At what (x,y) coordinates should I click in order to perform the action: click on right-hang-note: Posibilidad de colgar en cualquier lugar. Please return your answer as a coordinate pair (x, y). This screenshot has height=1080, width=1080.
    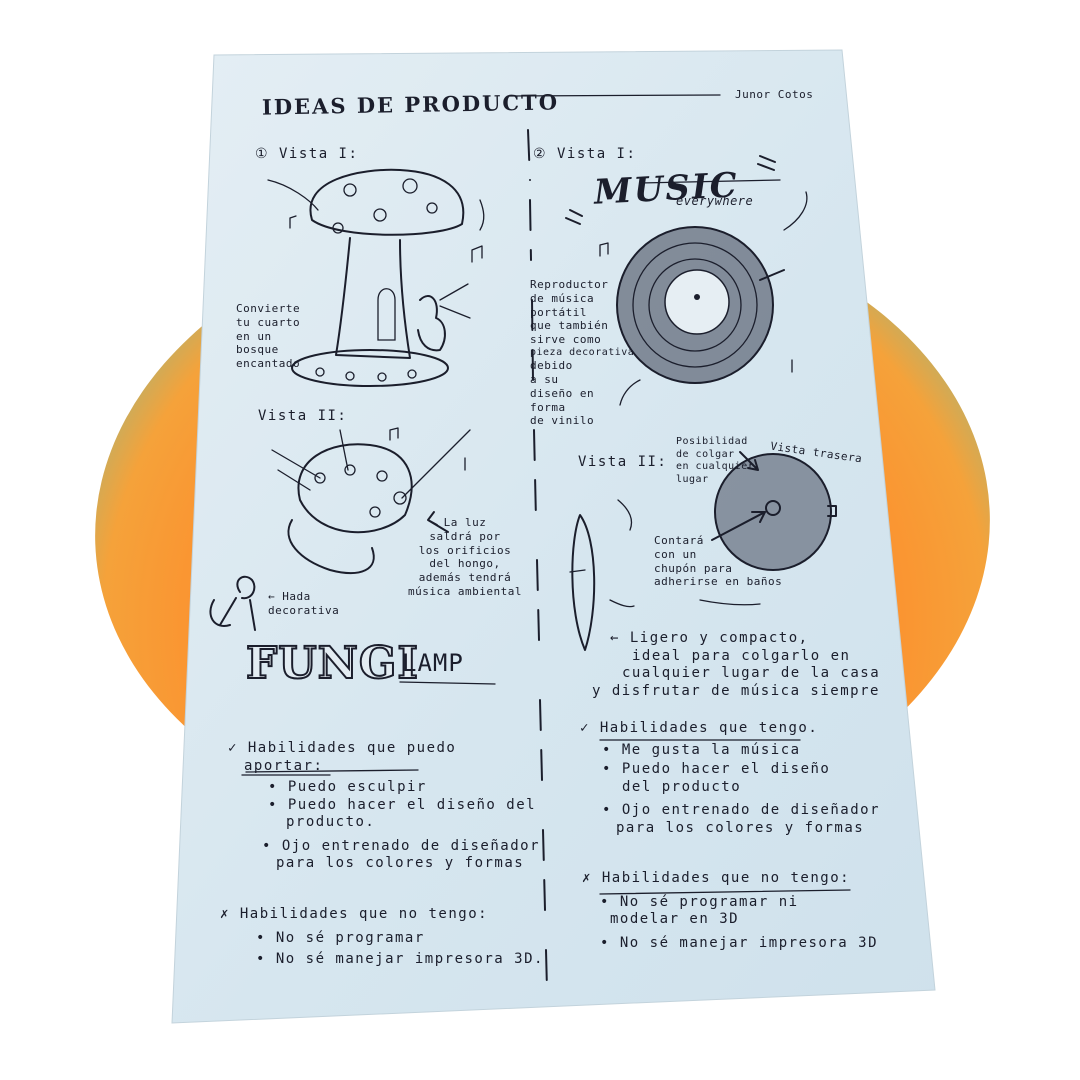
    Looking at the image, I should click on (715, 460).